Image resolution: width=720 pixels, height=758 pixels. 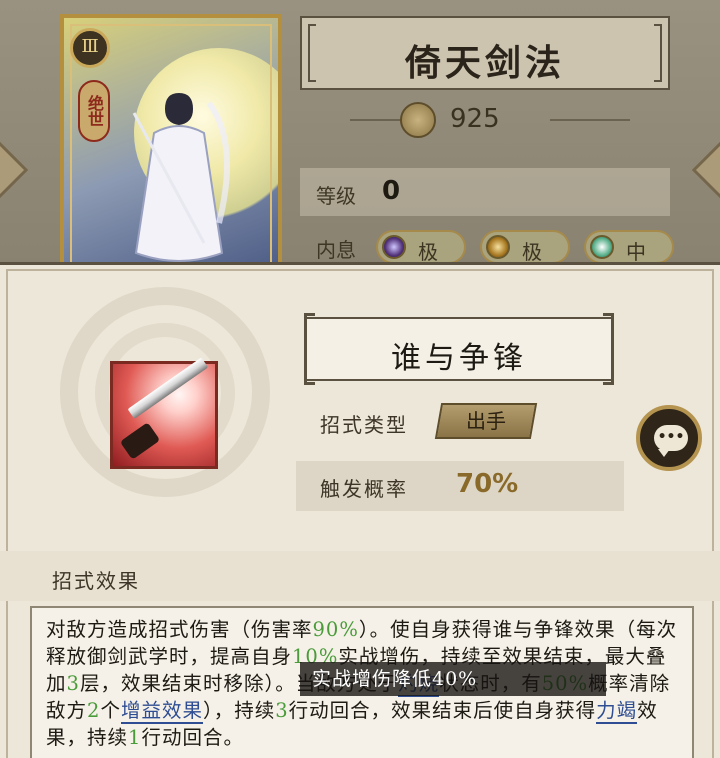 What do you see at coordinates (602, 247) in the screenshot?
I see `swirl-orb-icon` at bounding box center [602, 247].